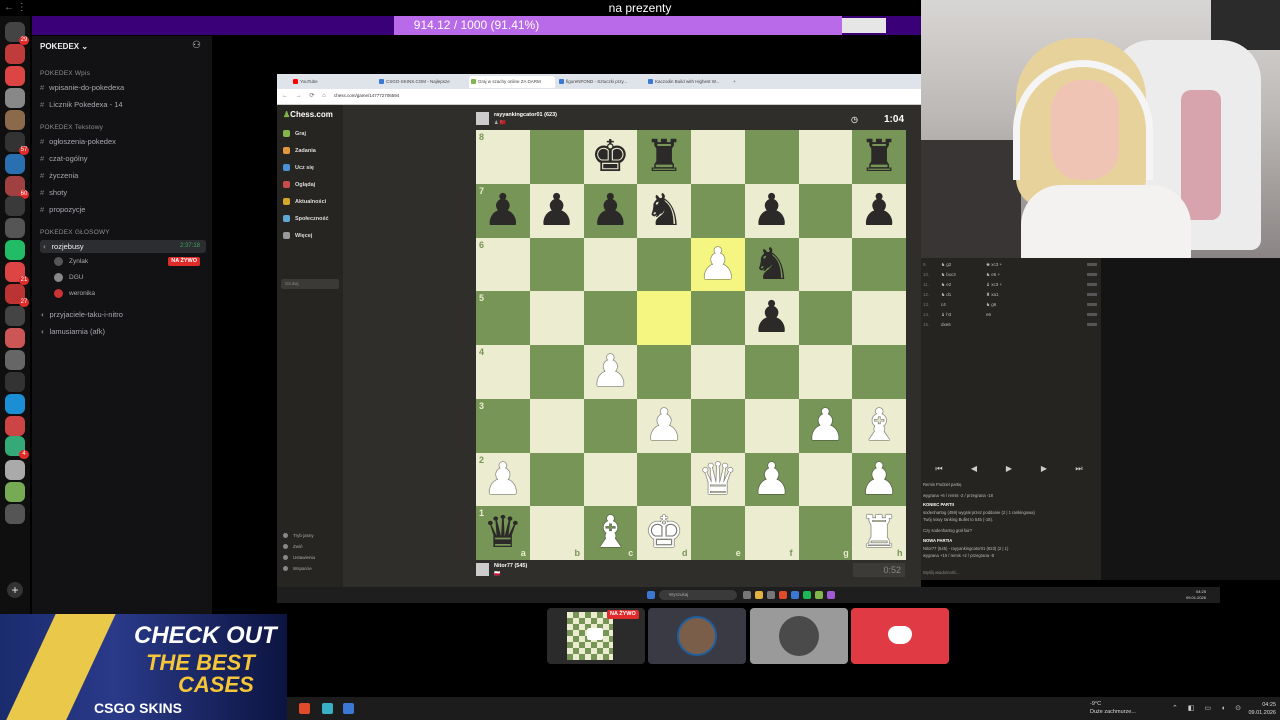 This screenshot has height=720, width=1280. I want to click on voice-channel-przyjaciele: ◖ przyjaciele-taku-i-nitro, so click(123, 314).